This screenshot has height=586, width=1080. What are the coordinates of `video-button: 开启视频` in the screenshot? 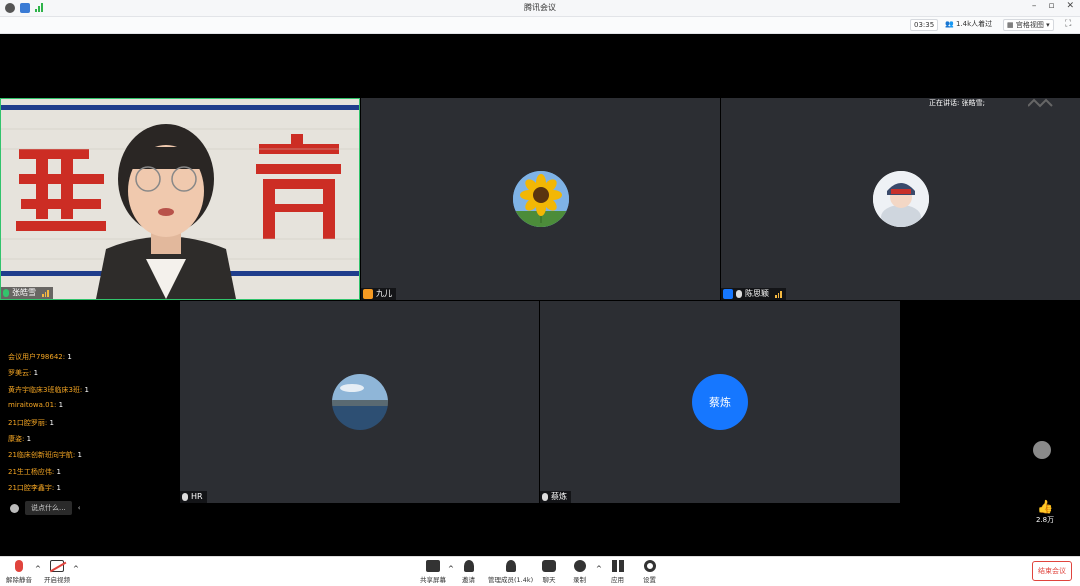 It's located at (57, 572).